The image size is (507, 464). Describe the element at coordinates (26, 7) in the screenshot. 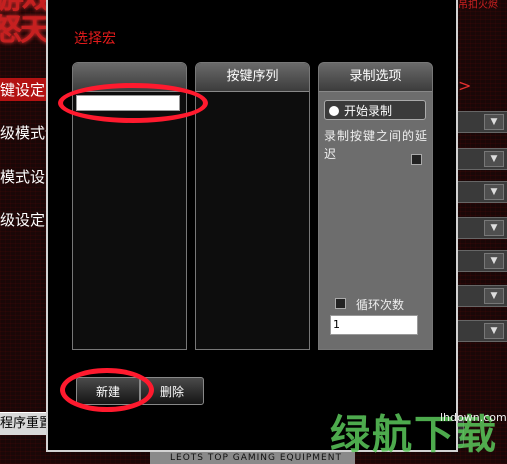

I see `brand-title-line1: 游戏` at that location.